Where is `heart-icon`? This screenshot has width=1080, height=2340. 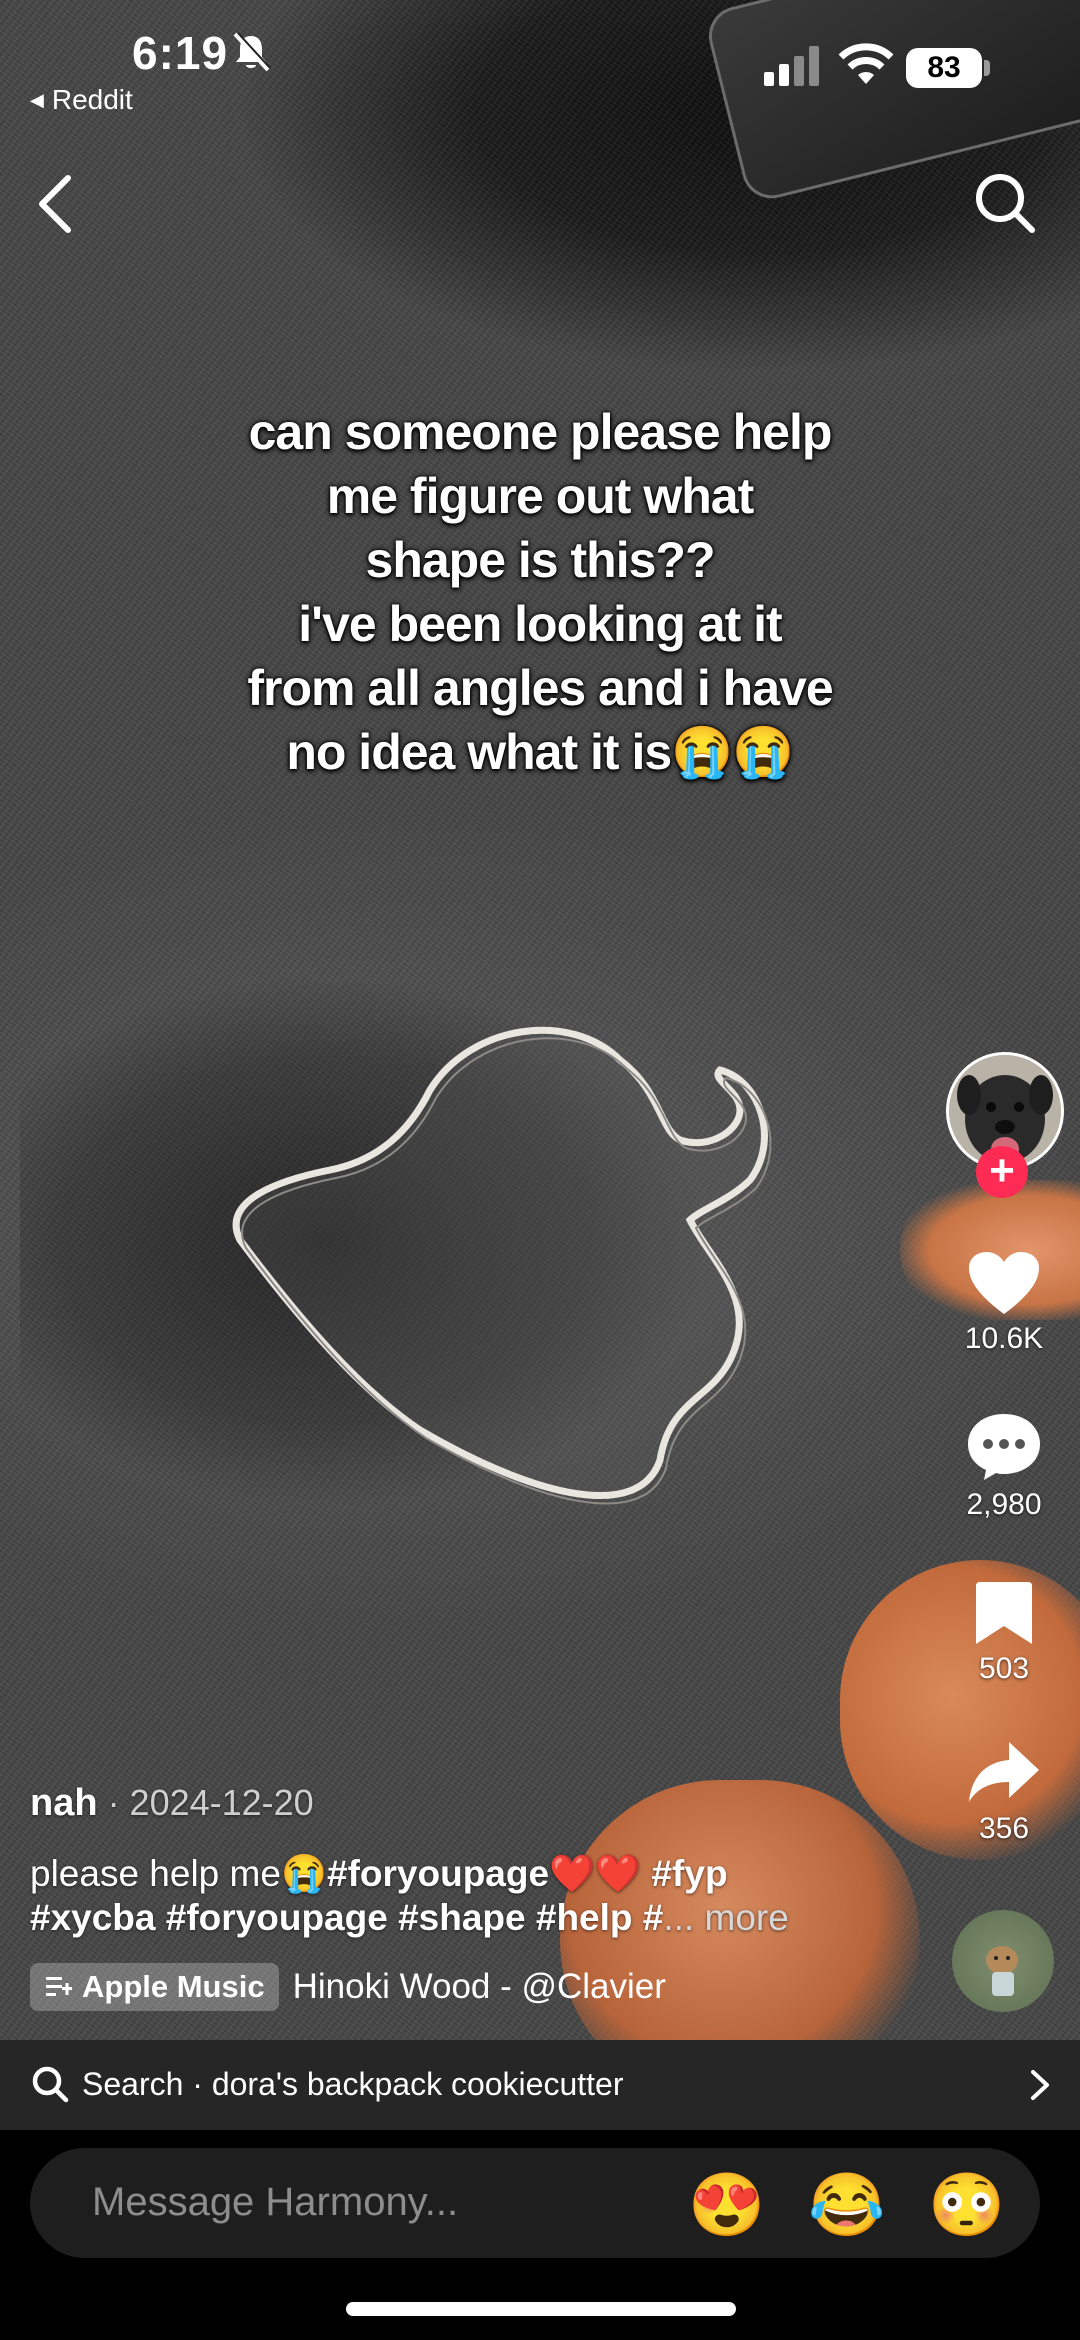
heart-icon is located at coordinates (1004, 1283).